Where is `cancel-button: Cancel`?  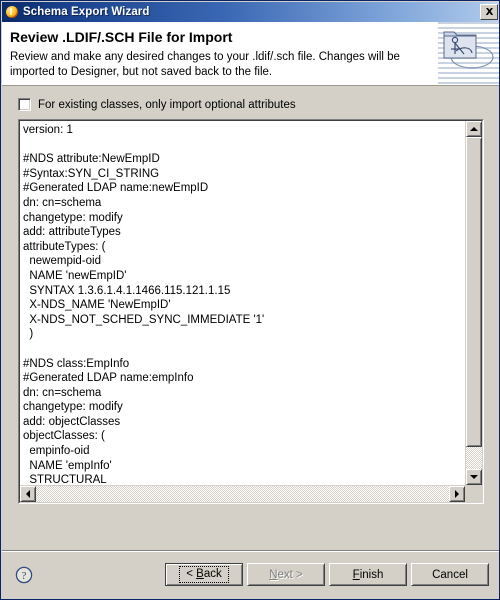
cancel-button: Cancel is located at coordinates (450, 574).